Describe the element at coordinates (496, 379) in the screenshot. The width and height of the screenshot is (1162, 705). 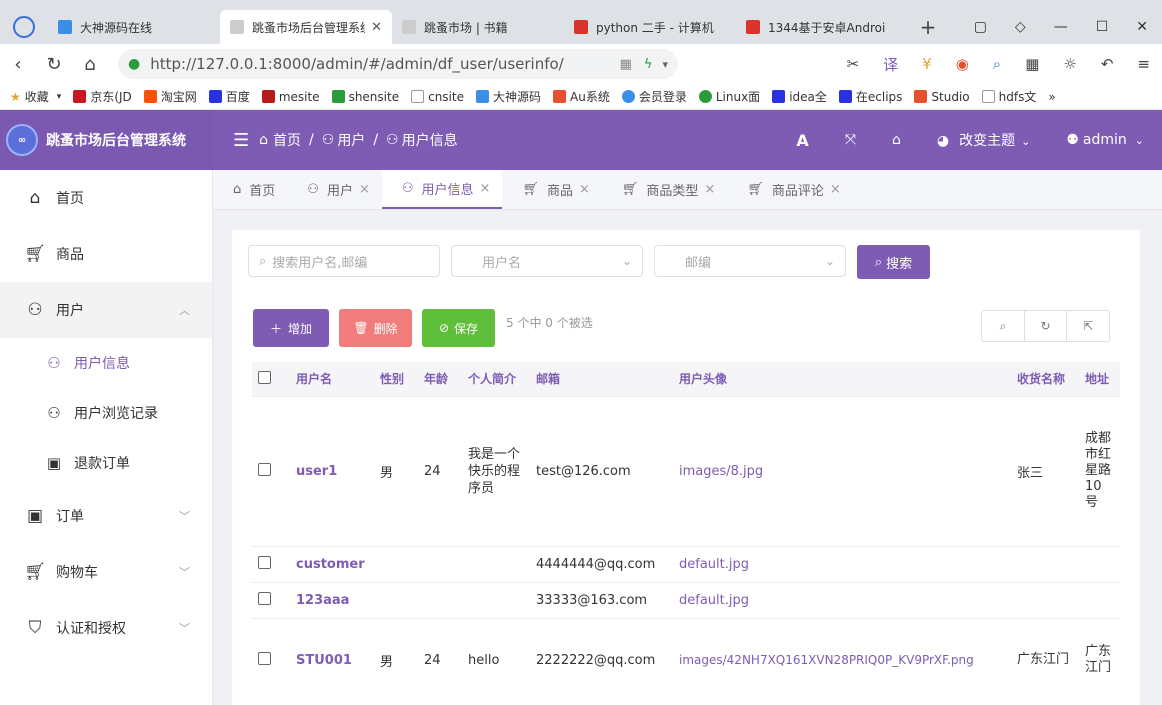
I see `column-header: 个人简介` at that location.